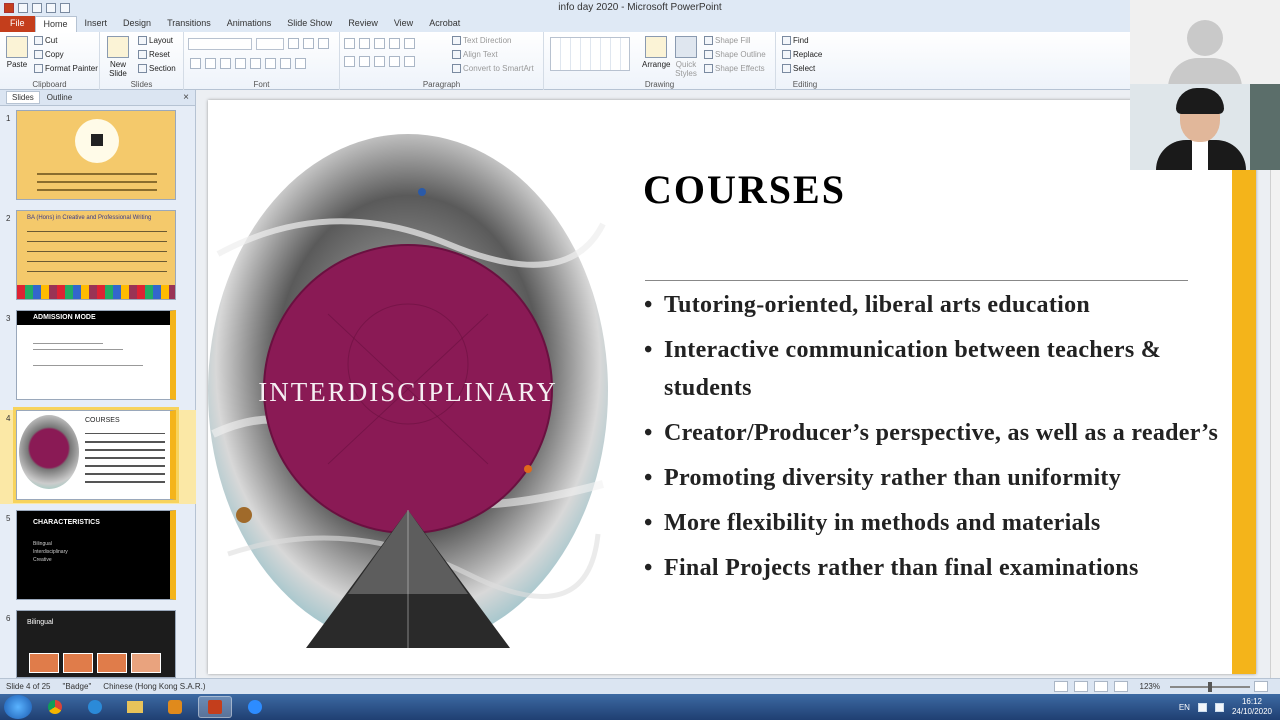 This screenshot has width=1280, height=720. What do you see at coordinates (744, 189) in the screenshot?
I see `slide-title: COURSES` at bounding box center [744, 189].